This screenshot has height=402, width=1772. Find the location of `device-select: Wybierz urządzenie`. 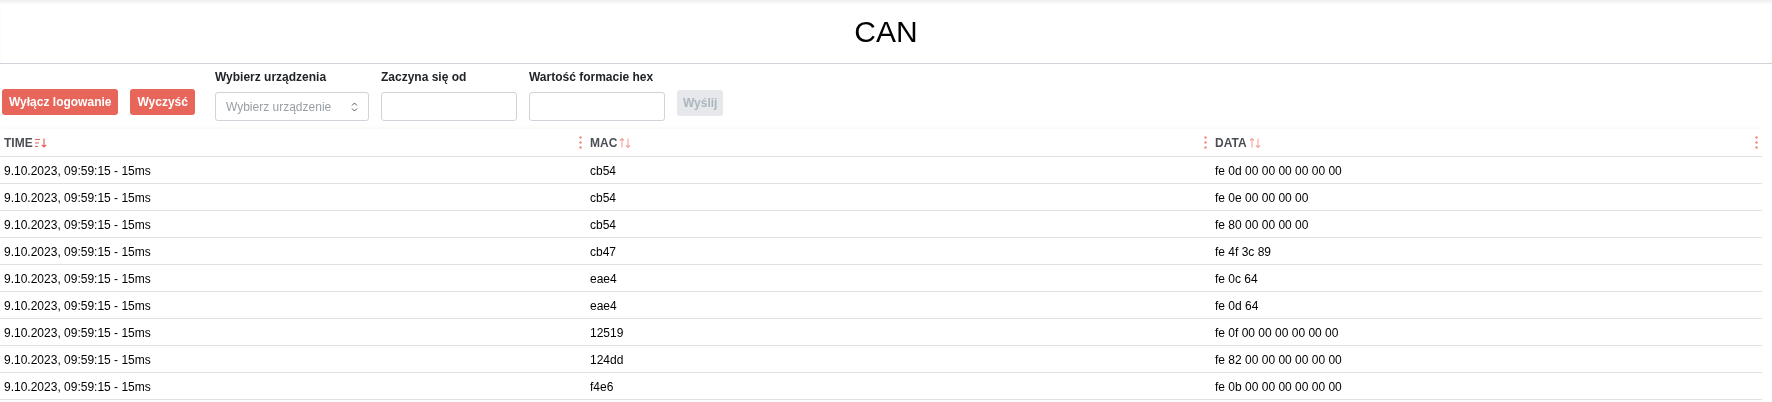

device-select: Wybierz urządzenie is located at coordinates (291, 106).